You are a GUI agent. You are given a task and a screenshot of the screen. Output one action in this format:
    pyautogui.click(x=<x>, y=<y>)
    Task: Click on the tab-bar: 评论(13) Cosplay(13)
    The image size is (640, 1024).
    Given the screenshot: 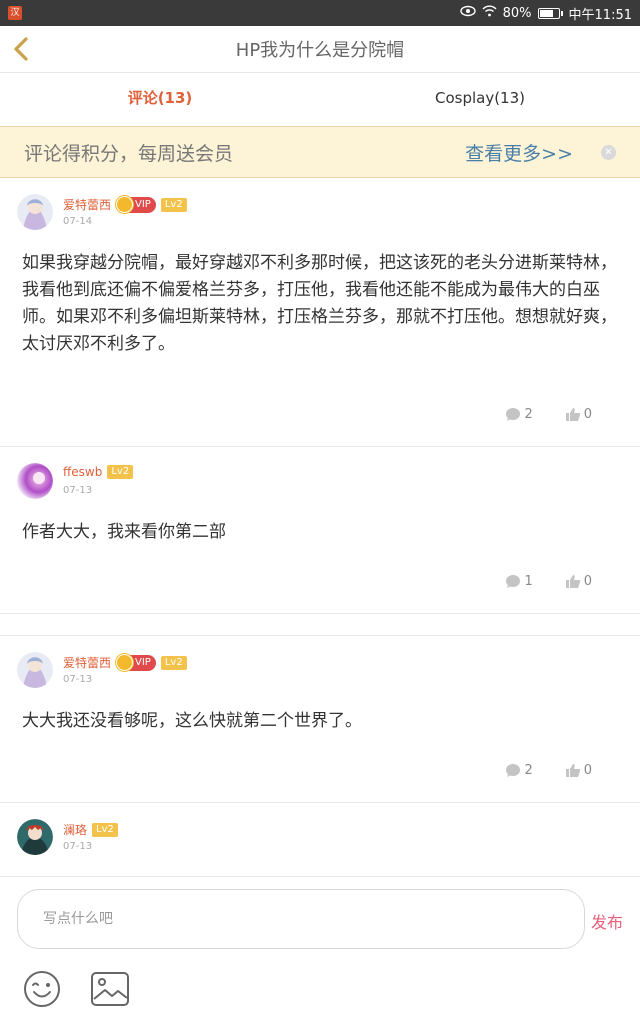 What is the action you would take?
    pyautogui.click(x=320, y=99)
    